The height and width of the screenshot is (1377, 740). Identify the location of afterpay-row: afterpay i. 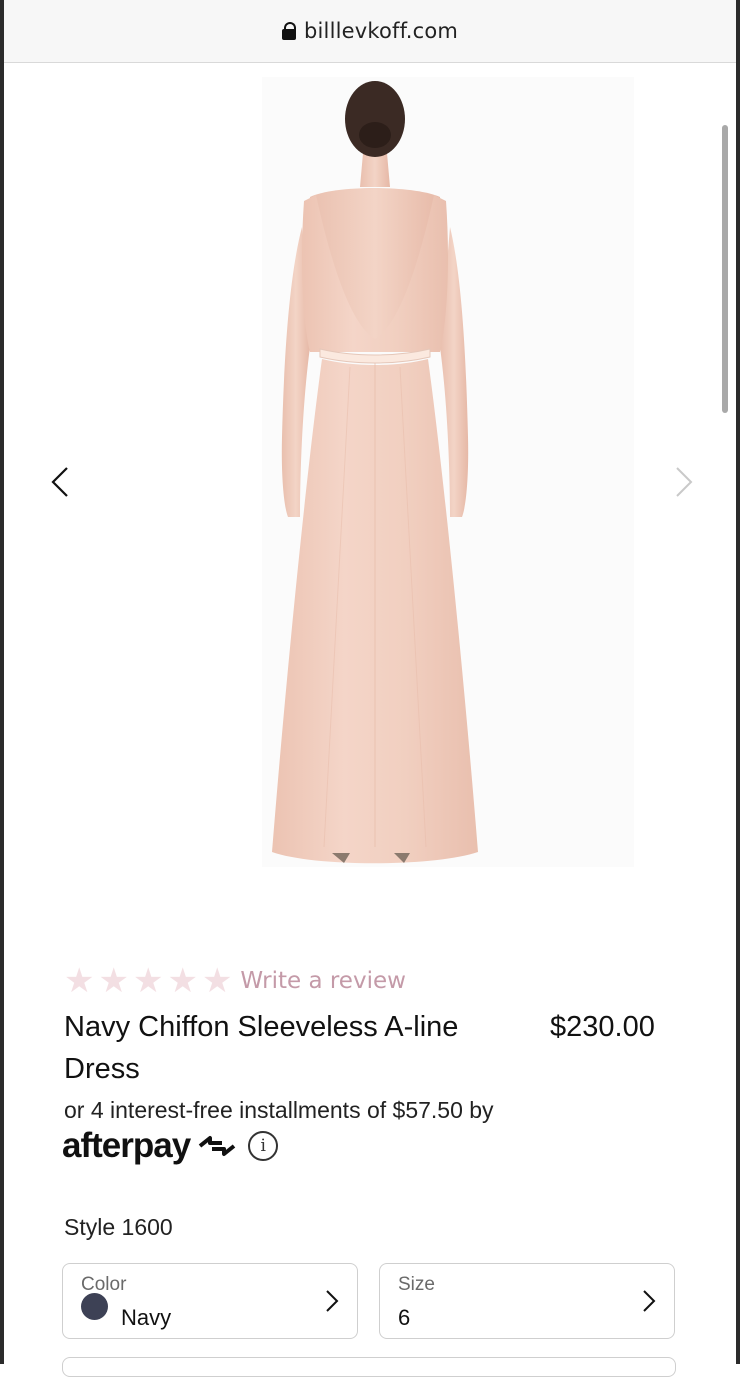
(170, 1146).